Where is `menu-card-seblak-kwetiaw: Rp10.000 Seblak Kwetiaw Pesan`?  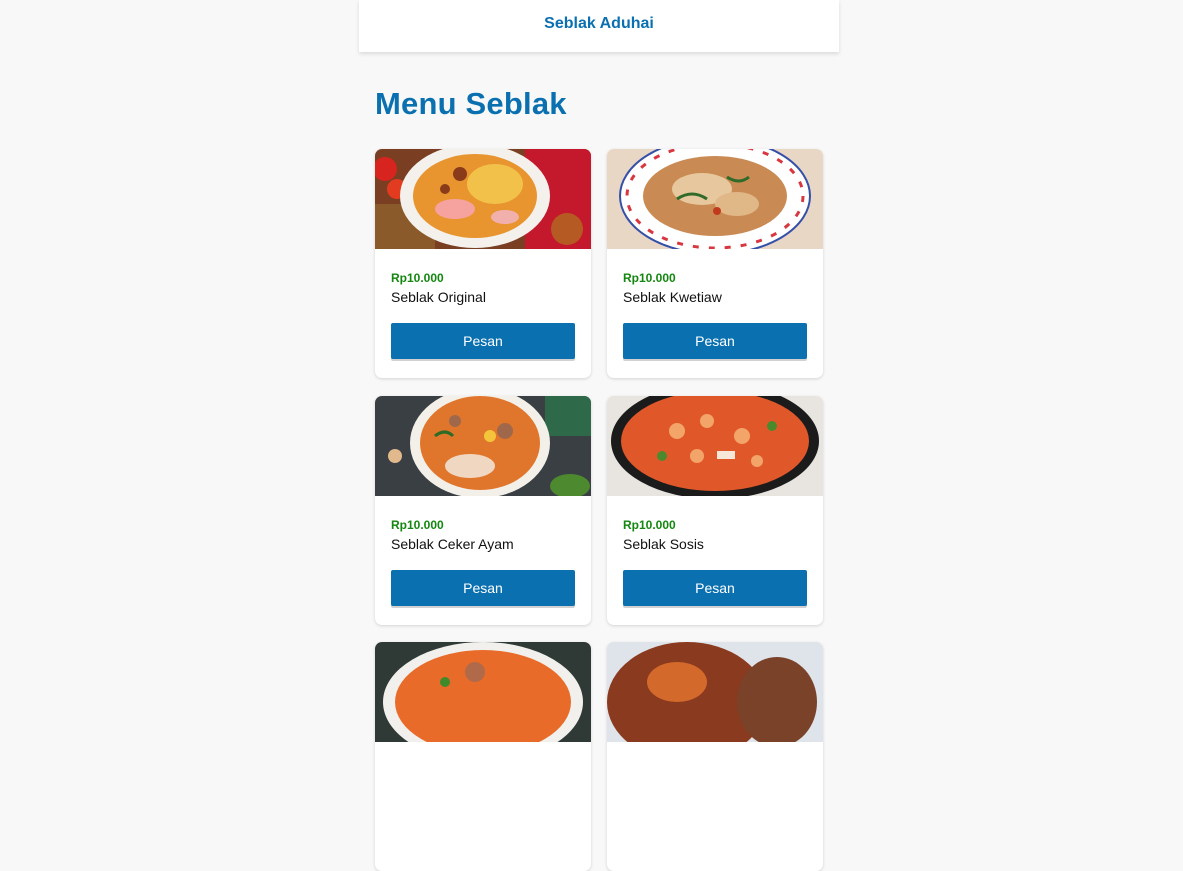 menu-card-seblak-kwetiaw: Rp10.000 Seblak Kwetiaw Pesan is located at coordinates (715, 263).